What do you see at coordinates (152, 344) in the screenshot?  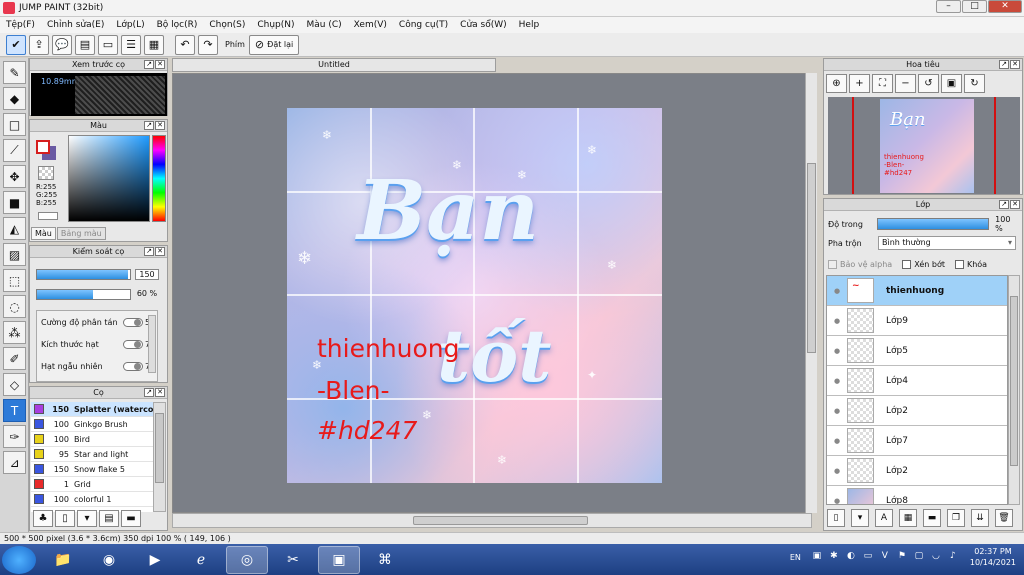 I see `options-scrollbar` at bounding box center [152, 344].